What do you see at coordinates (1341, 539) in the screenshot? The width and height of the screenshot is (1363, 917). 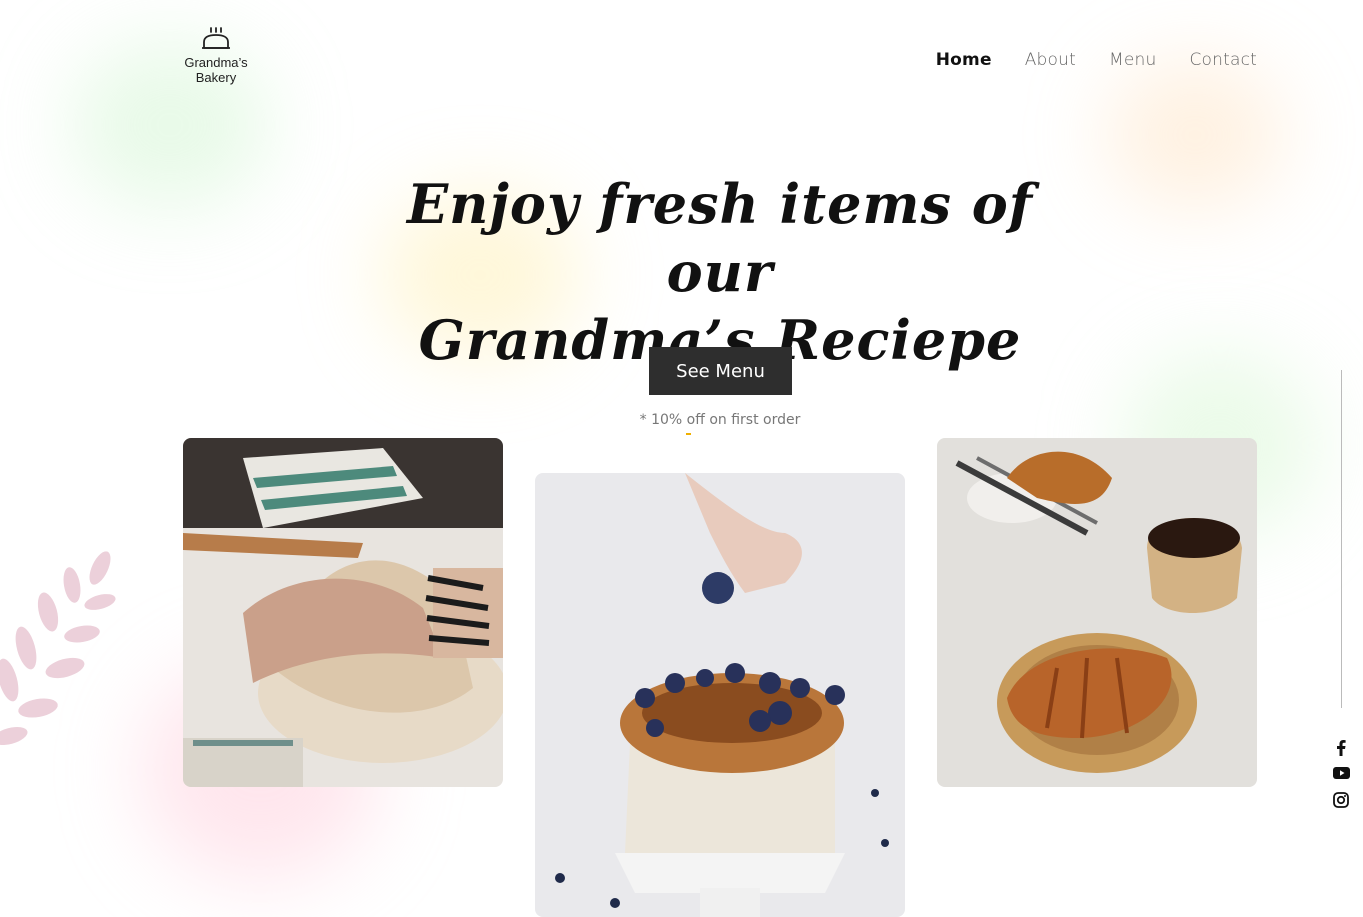 I see `side-rail-line` at bounding box center [1341, 539].